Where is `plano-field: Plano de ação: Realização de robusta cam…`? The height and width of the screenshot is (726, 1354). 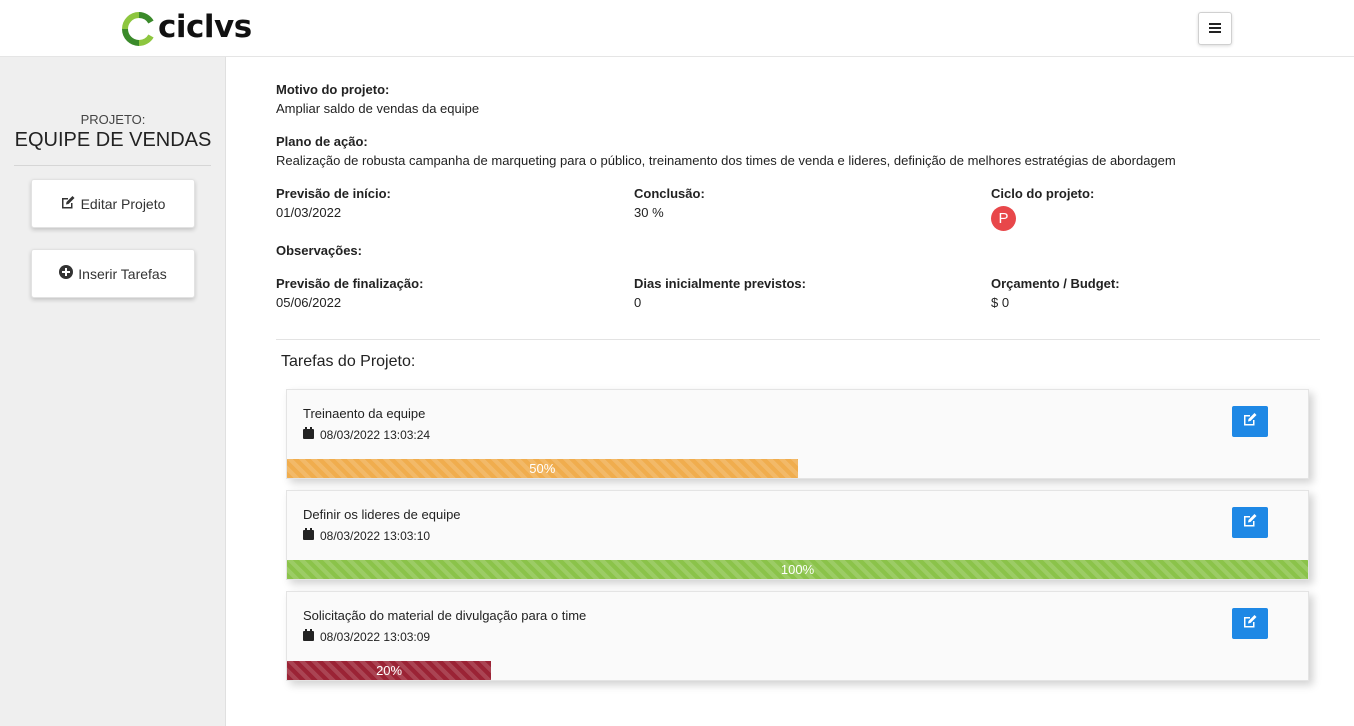 plano-field: Plano de ação: Realização de robusta cam… is located at coordinates (726, 151).